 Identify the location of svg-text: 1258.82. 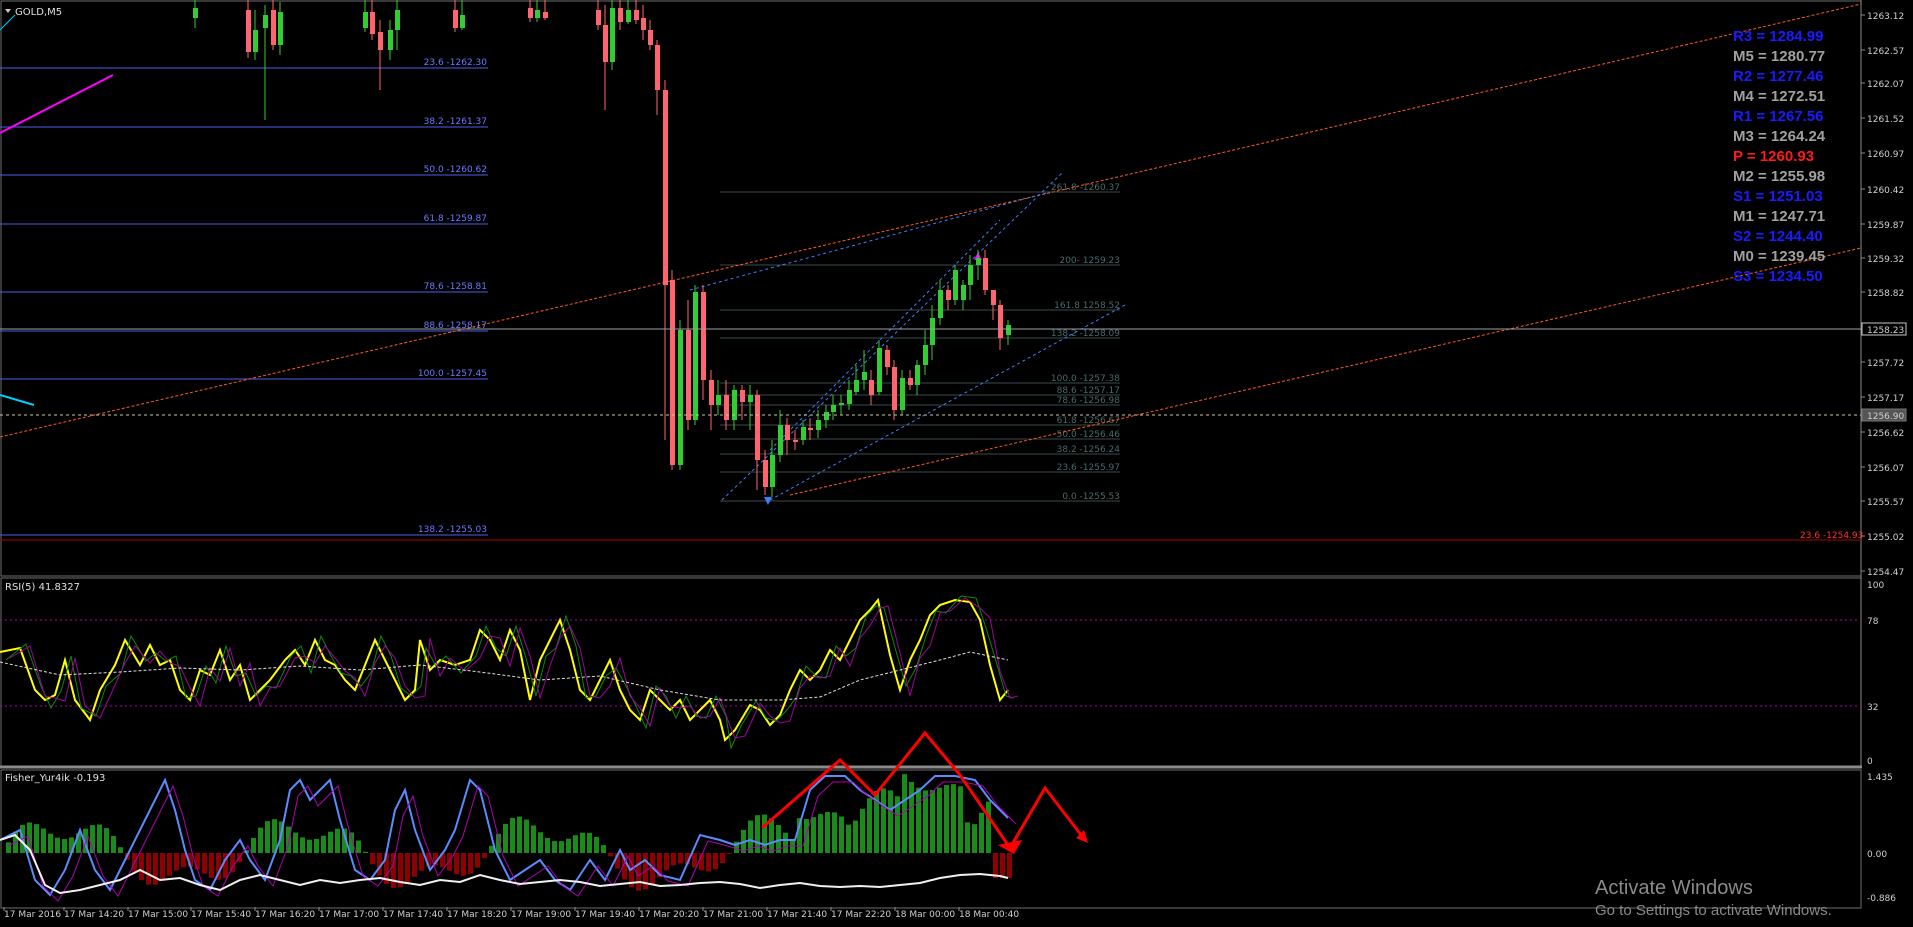
(1885, 294).